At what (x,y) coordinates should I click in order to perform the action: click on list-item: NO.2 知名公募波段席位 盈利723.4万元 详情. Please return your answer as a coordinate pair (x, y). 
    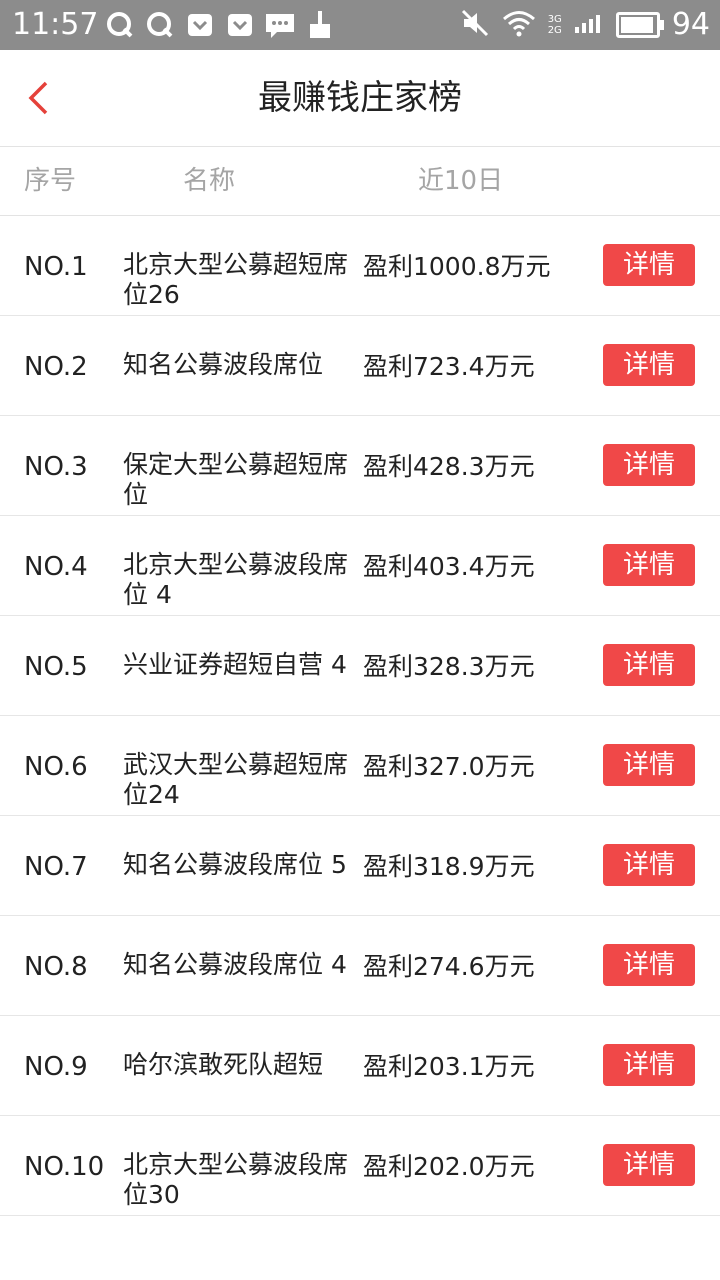
    Looking at the image, I should click on (360, 366).